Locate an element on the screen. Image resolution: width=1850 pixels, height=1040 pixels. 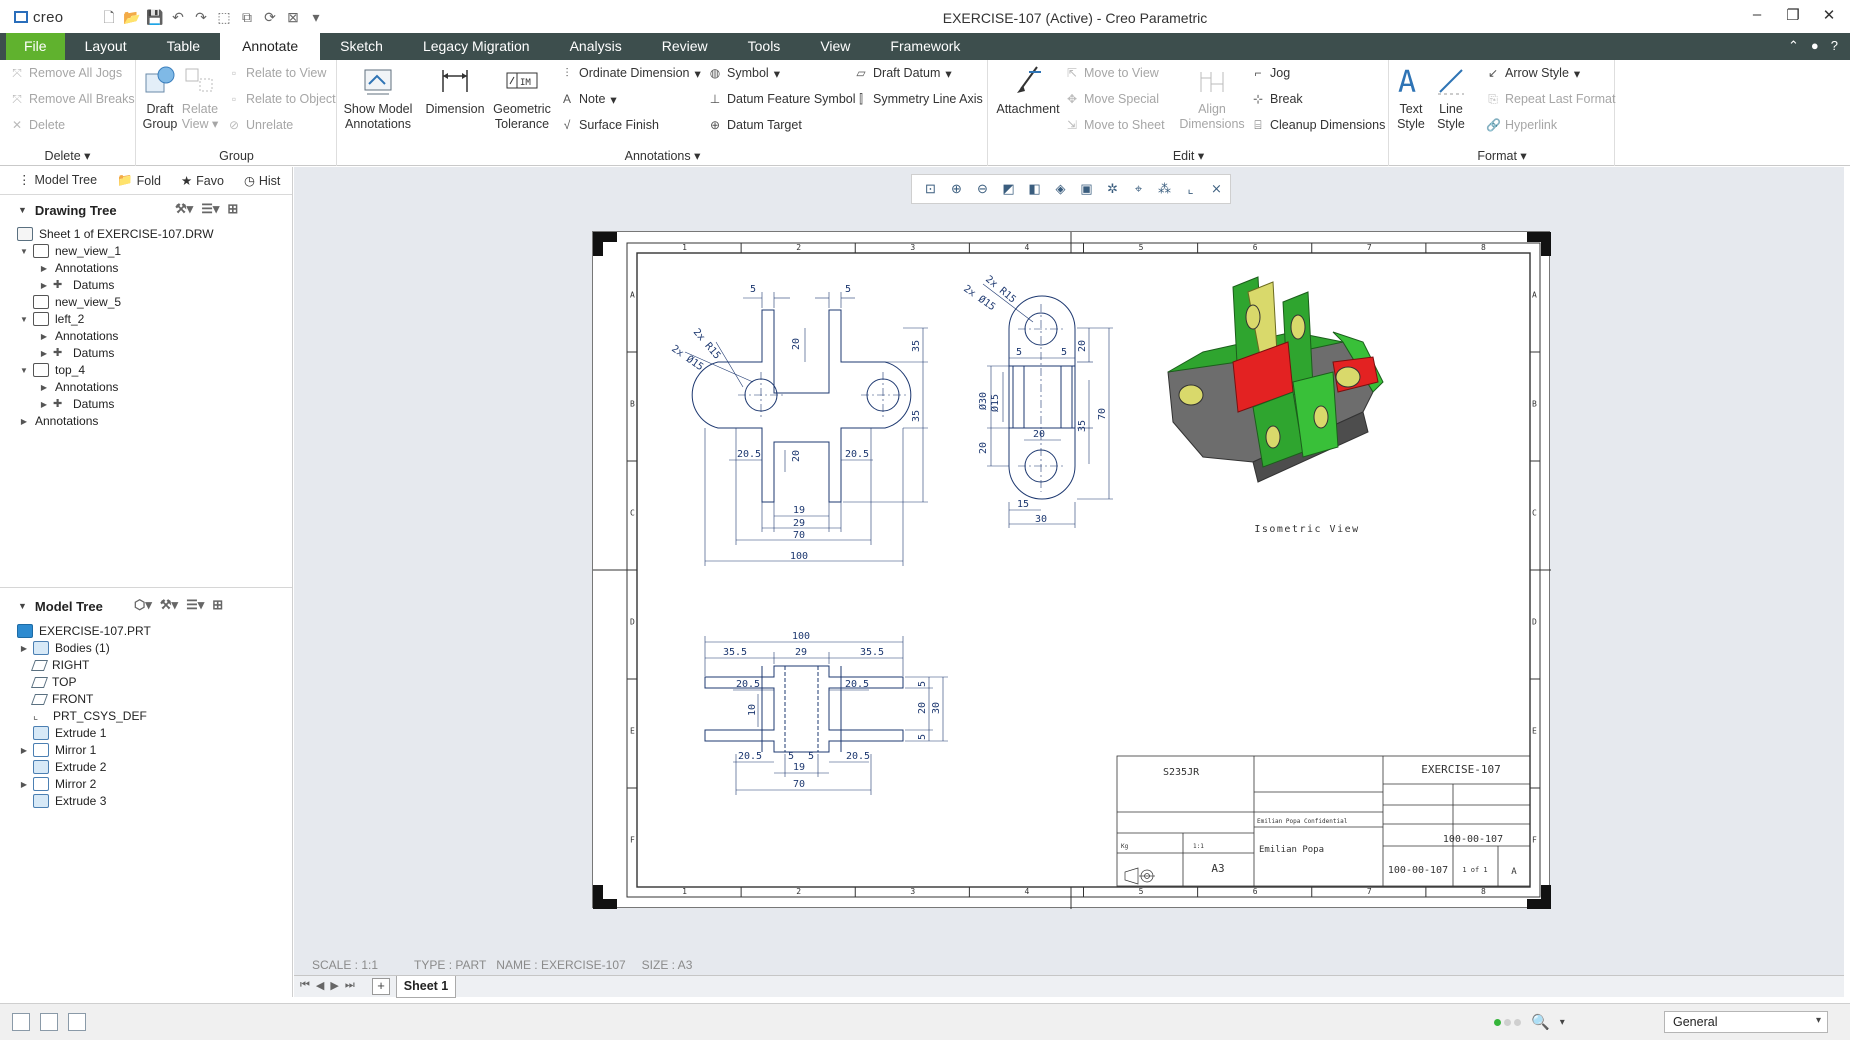
show-model-annotations-button: Show Model Annotations is located at coordinates (378, 98).